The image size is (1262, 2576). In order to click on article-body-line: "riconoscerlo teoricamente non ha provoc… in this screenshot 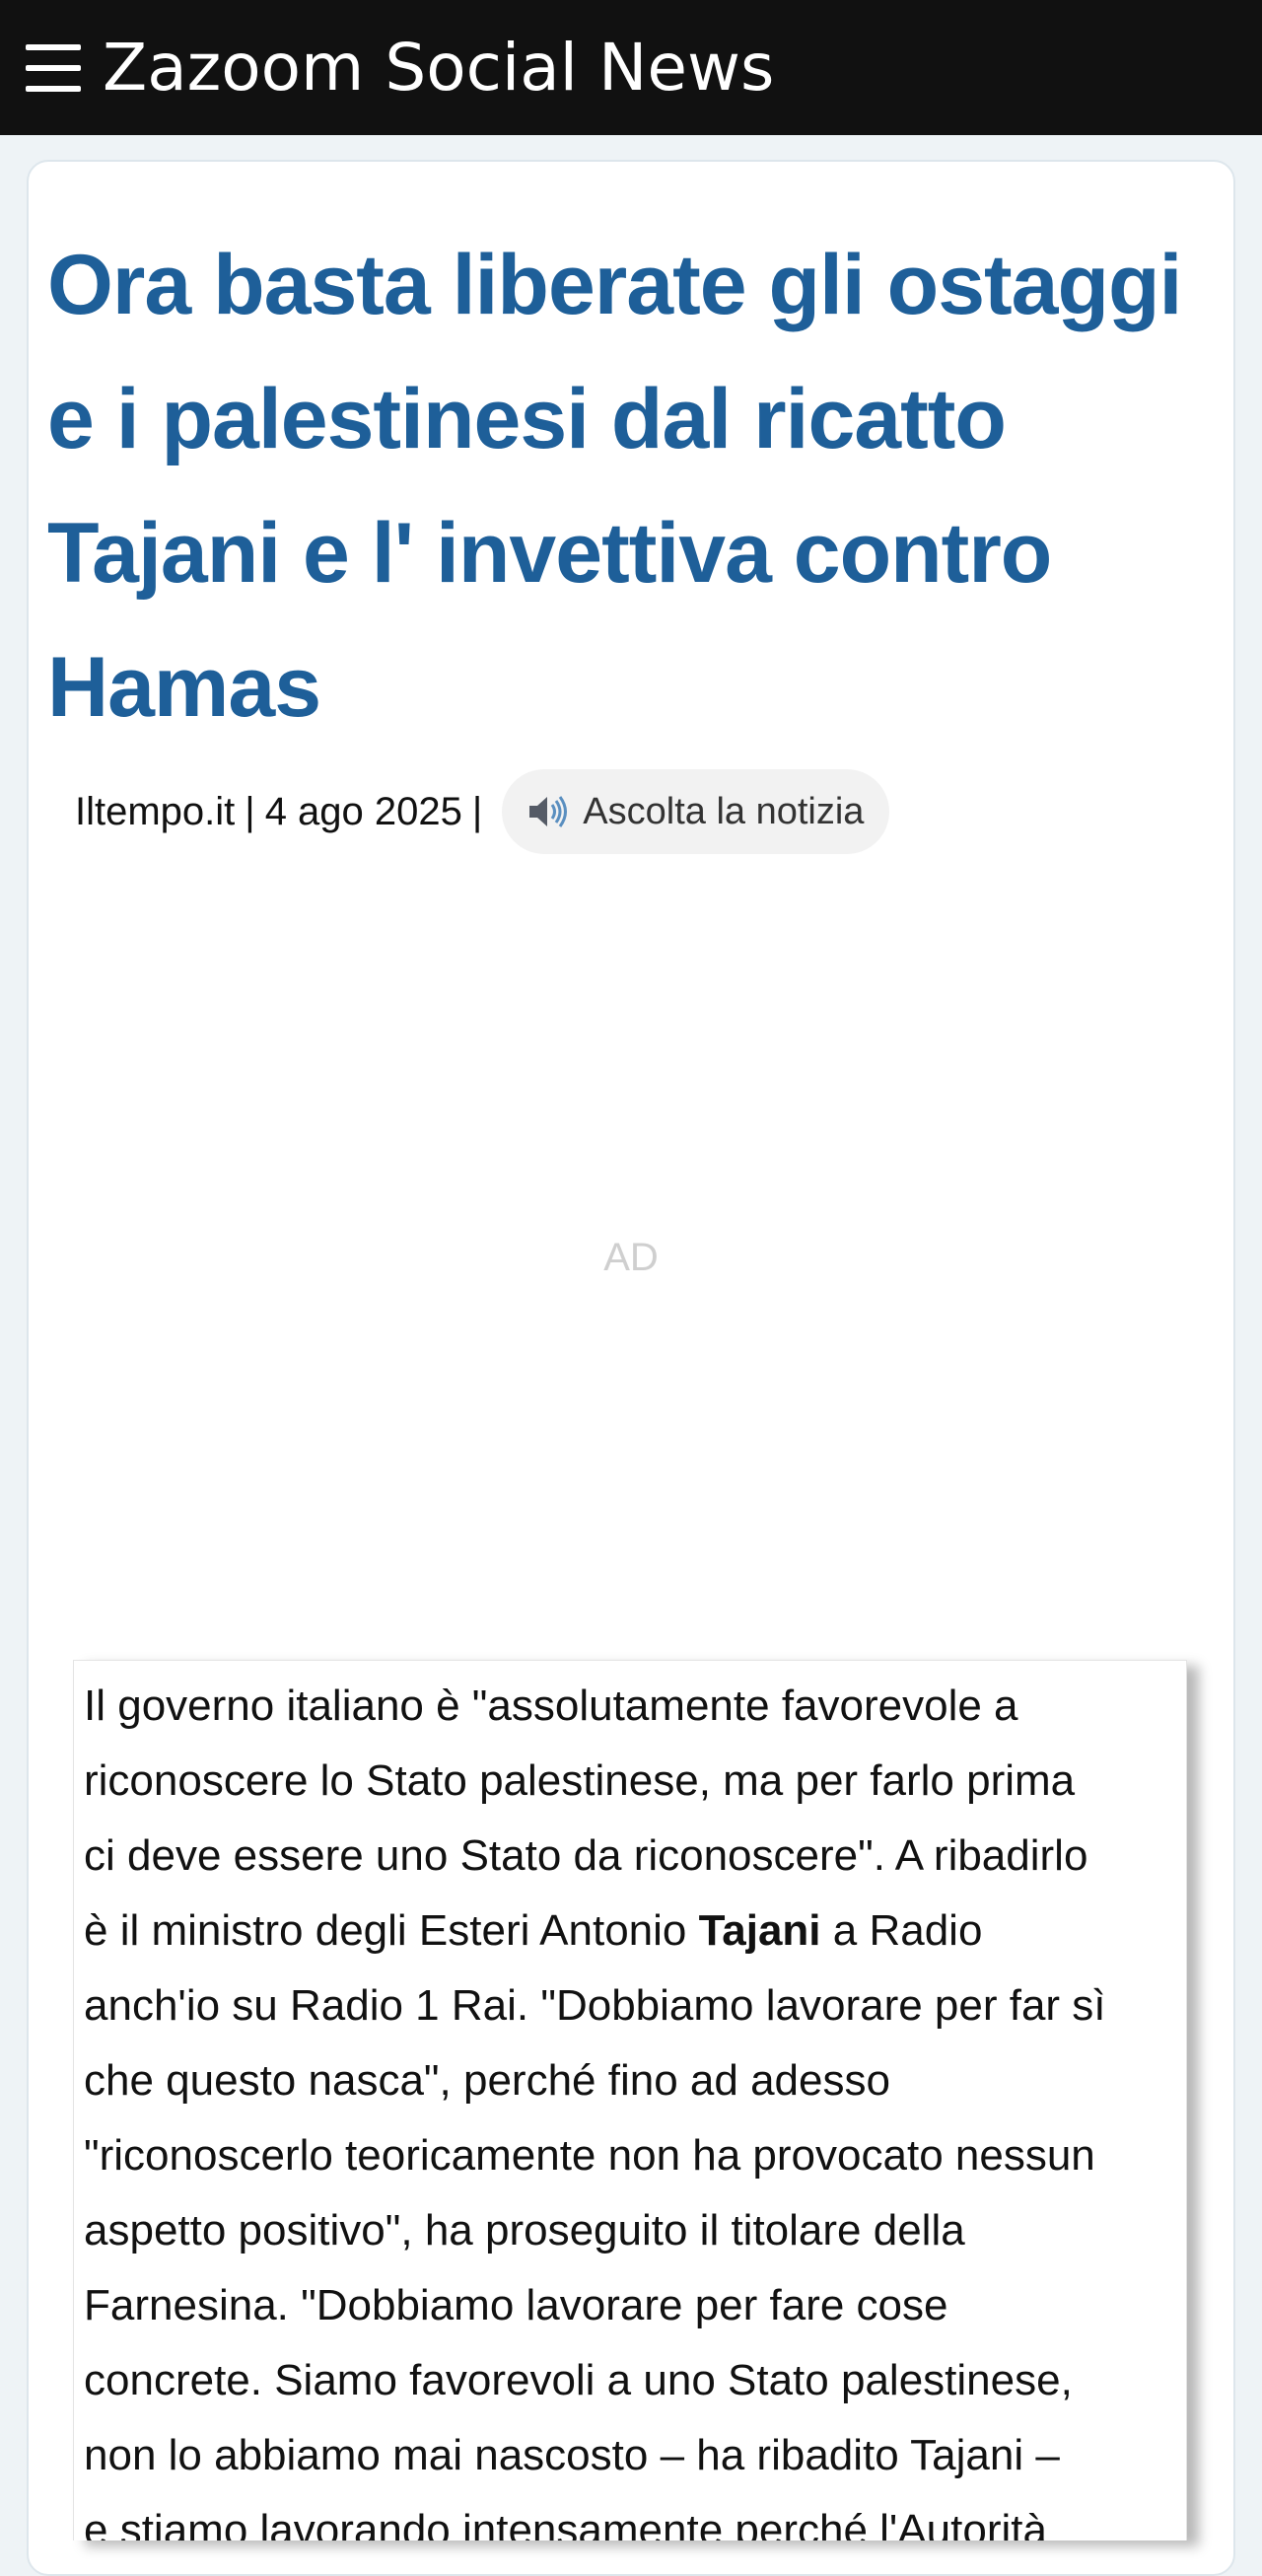, I will do `click(590, 2156)`.